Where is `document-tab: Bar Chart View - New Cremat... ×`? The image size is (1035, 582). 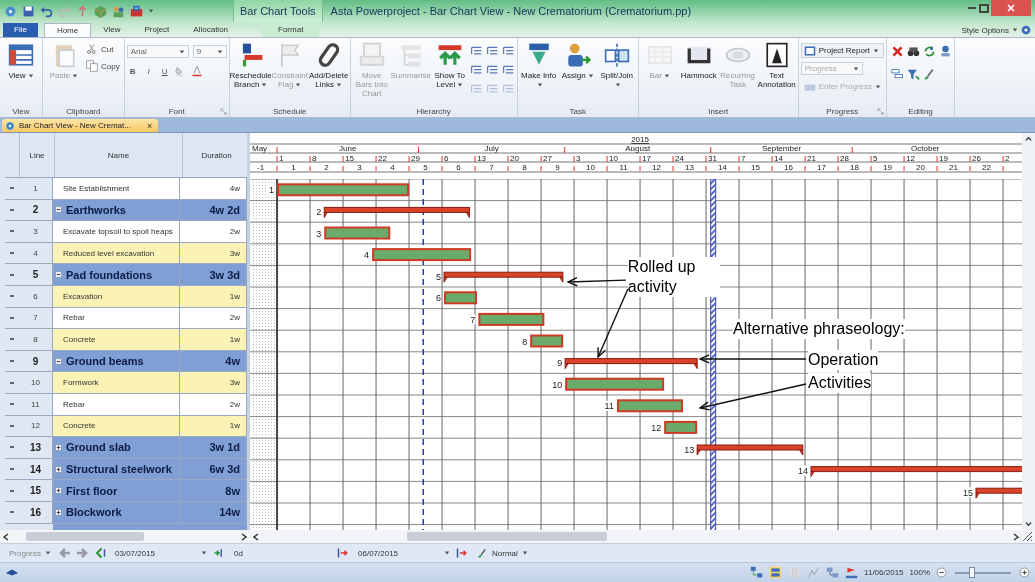
document-tab: Bar Chart View - New Cremat... × is located at coordinates (80, 125).